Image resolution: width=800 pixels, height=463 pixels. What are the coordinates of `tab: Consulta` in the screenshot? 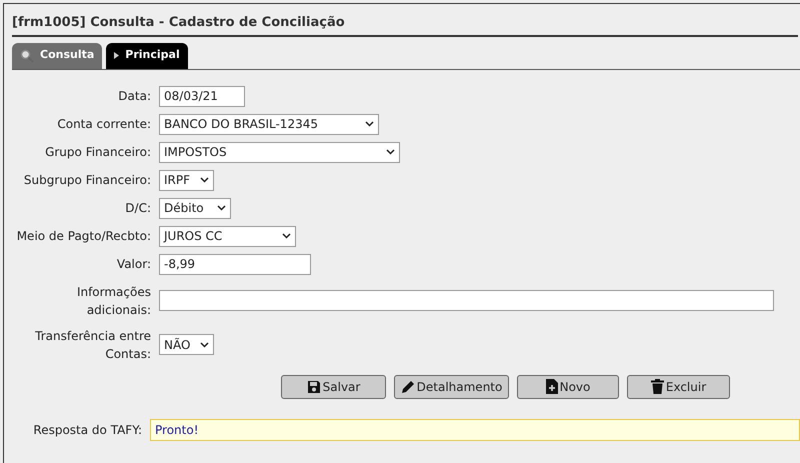 It's located at (57, 55).